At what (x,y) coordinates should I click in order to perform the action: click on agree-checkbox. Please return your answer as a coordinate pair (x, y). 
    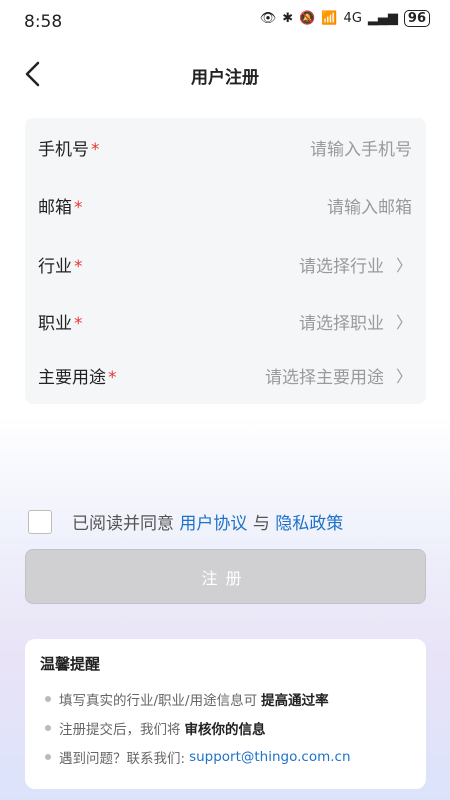
    Looking at the image, I should click on (40, 521).